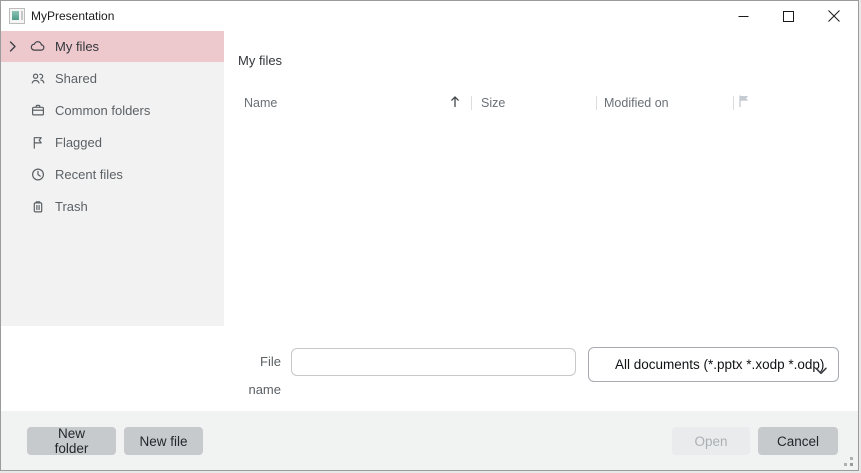  What do you see at coordinates (546, 103) in the screenshot?
I see `file-list-column-header: Name Size Modified on` at bounding box center [546, 103].